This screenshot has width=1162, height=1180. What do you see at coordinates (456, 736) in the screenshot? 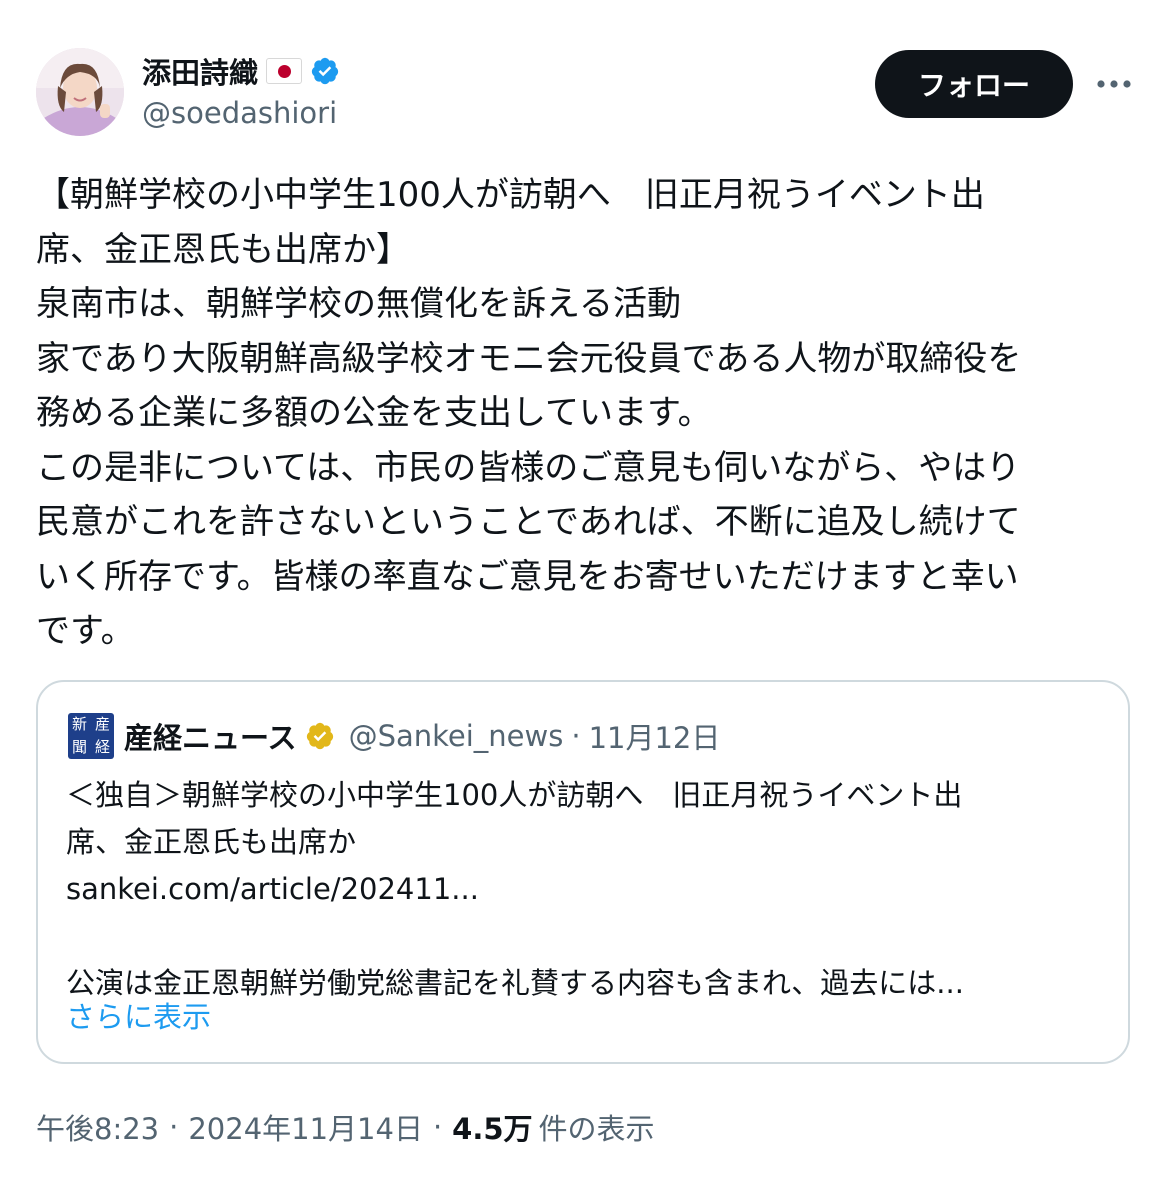
I see `quoted-author-handle: @Sankei_news` at bounding box center [456, 736].